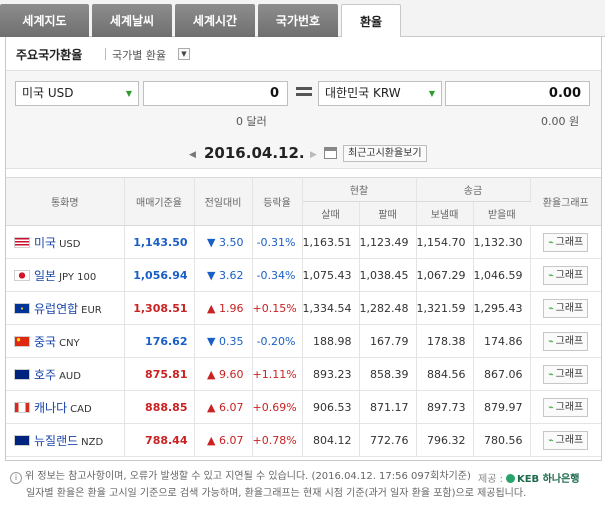 The width and height of the screenshot is (605, 511). I want to click on currency-code: USD, so click(70, 244).